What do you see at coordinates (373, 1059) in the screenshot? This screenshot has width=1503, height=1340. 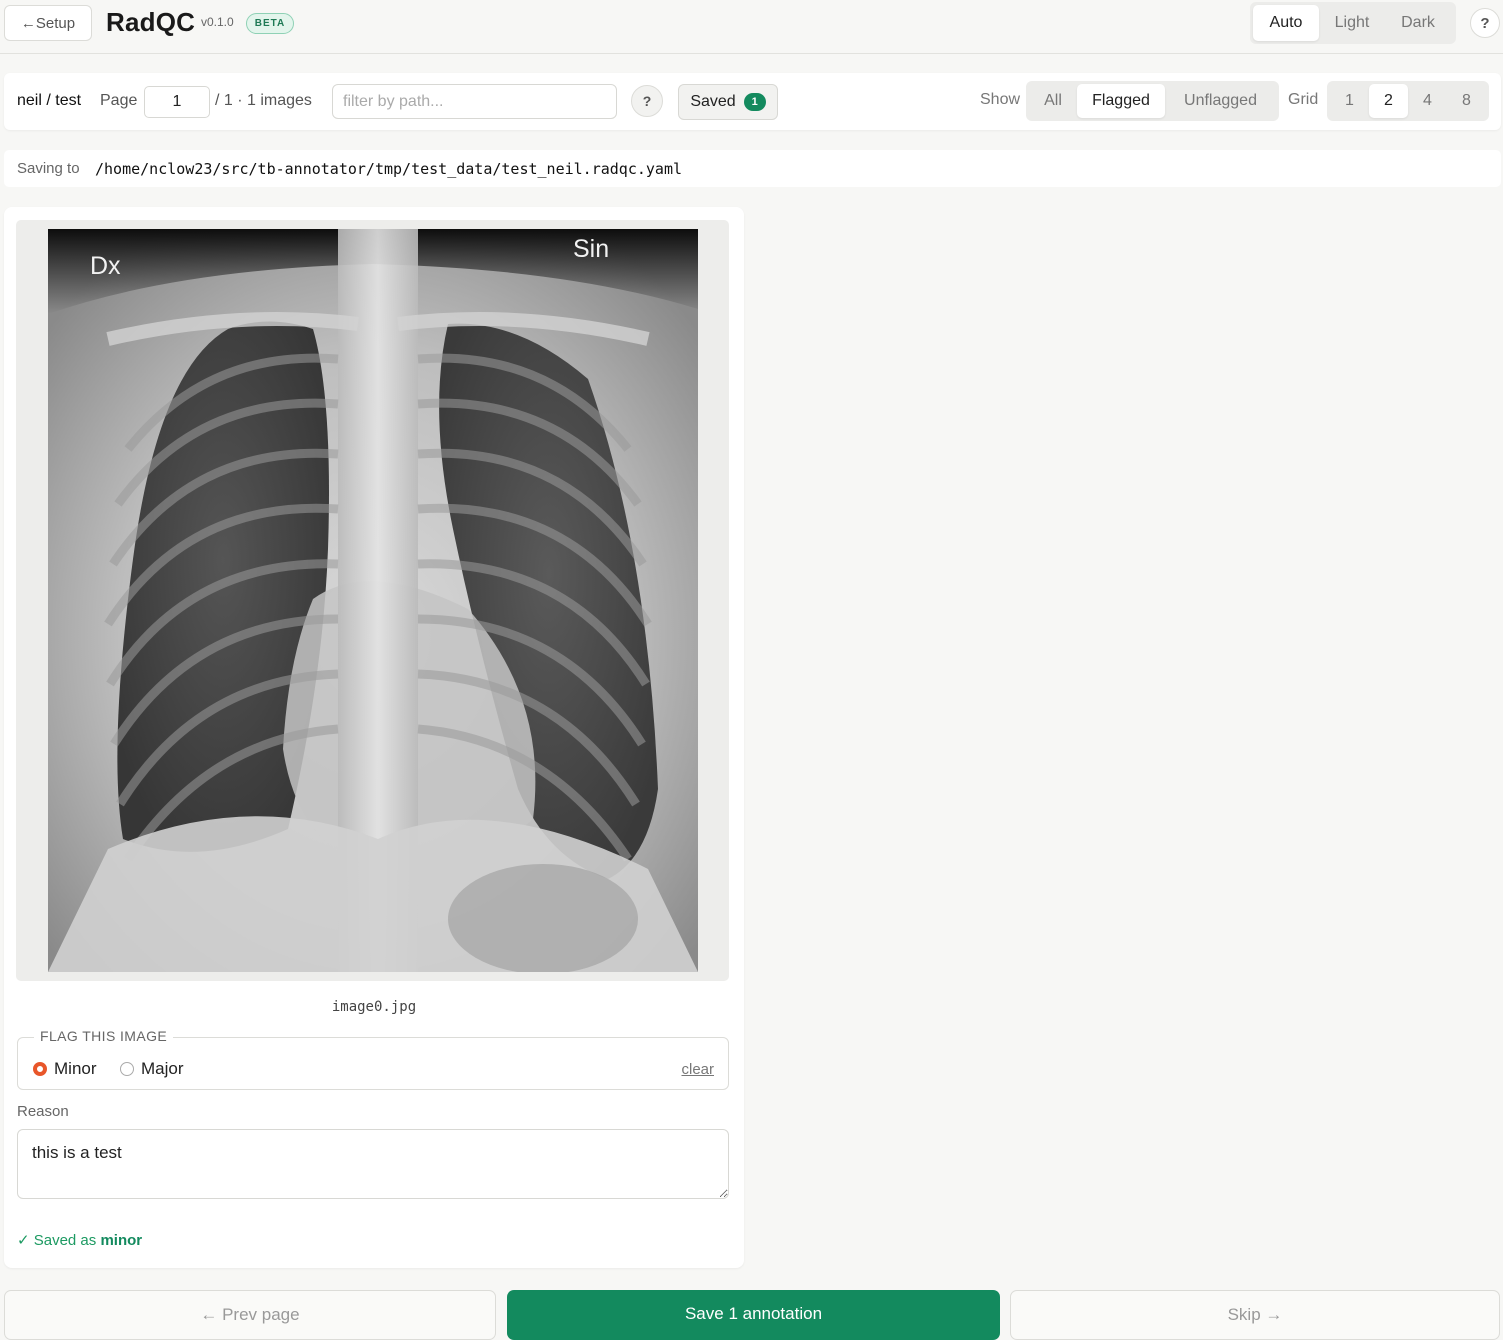 I see `flag-fieldset: FLAG THIS IMAGE Minor Major clear` at bounding box center [373, 1059].